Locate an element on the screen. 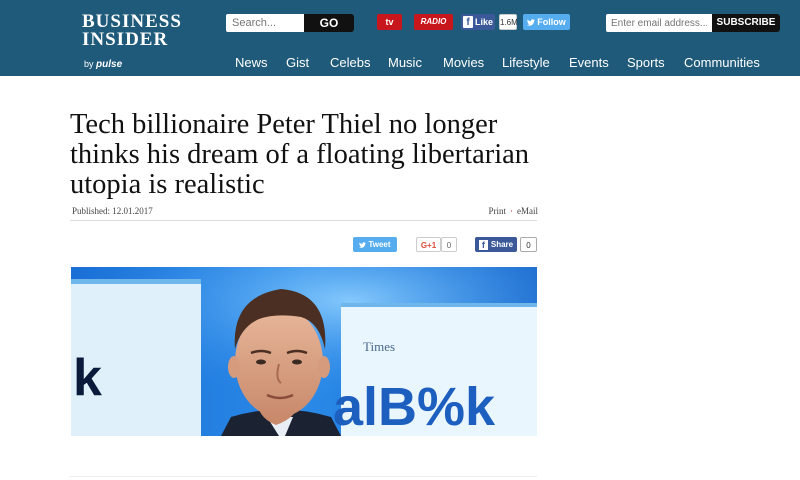 The height and width of the screenshot is (480, 800). left-panel-border is located at coordinates (136, 281).